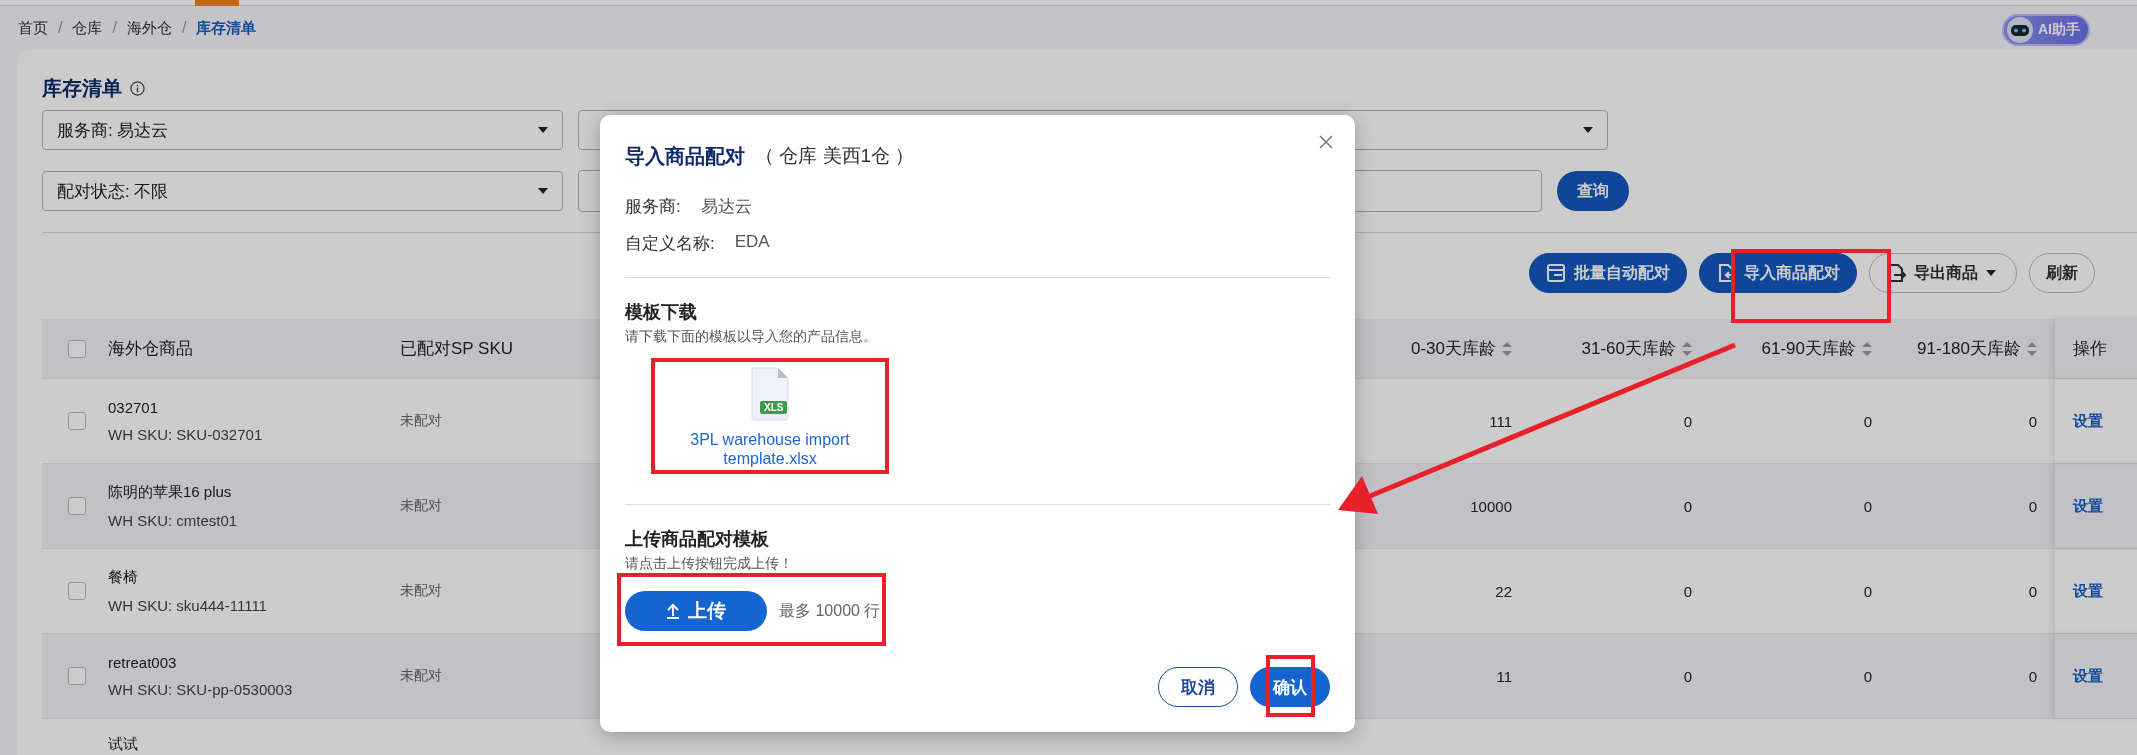 This screenshot has width=2137, height=755. I want to click on column-header: 0-30天库龄, so click(1440, 348).